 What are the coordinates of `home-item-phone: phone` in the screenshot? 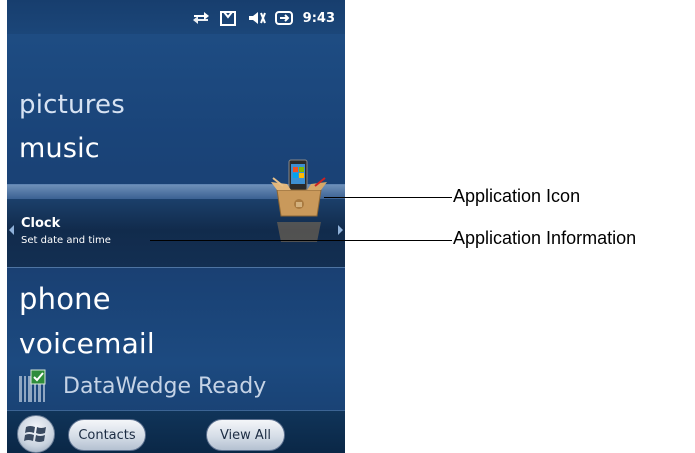 It's located at (65, 299).